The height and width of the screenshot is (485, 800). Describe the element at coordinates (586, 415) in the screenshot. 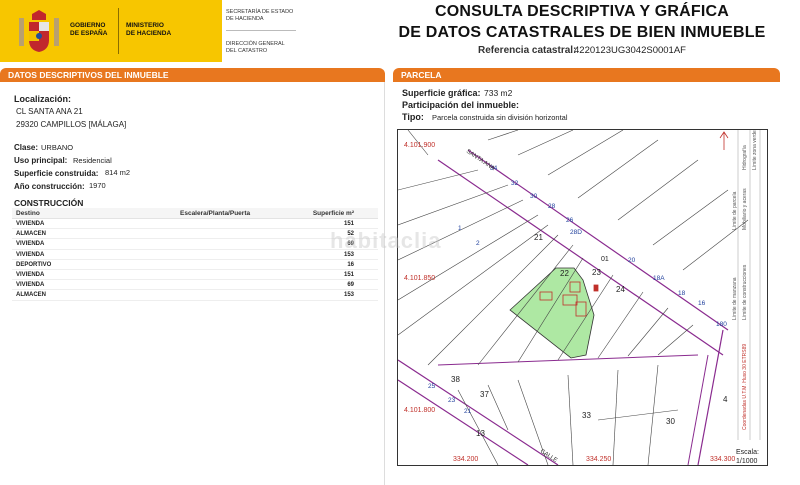

I see `parcel-33: 33` at that location.